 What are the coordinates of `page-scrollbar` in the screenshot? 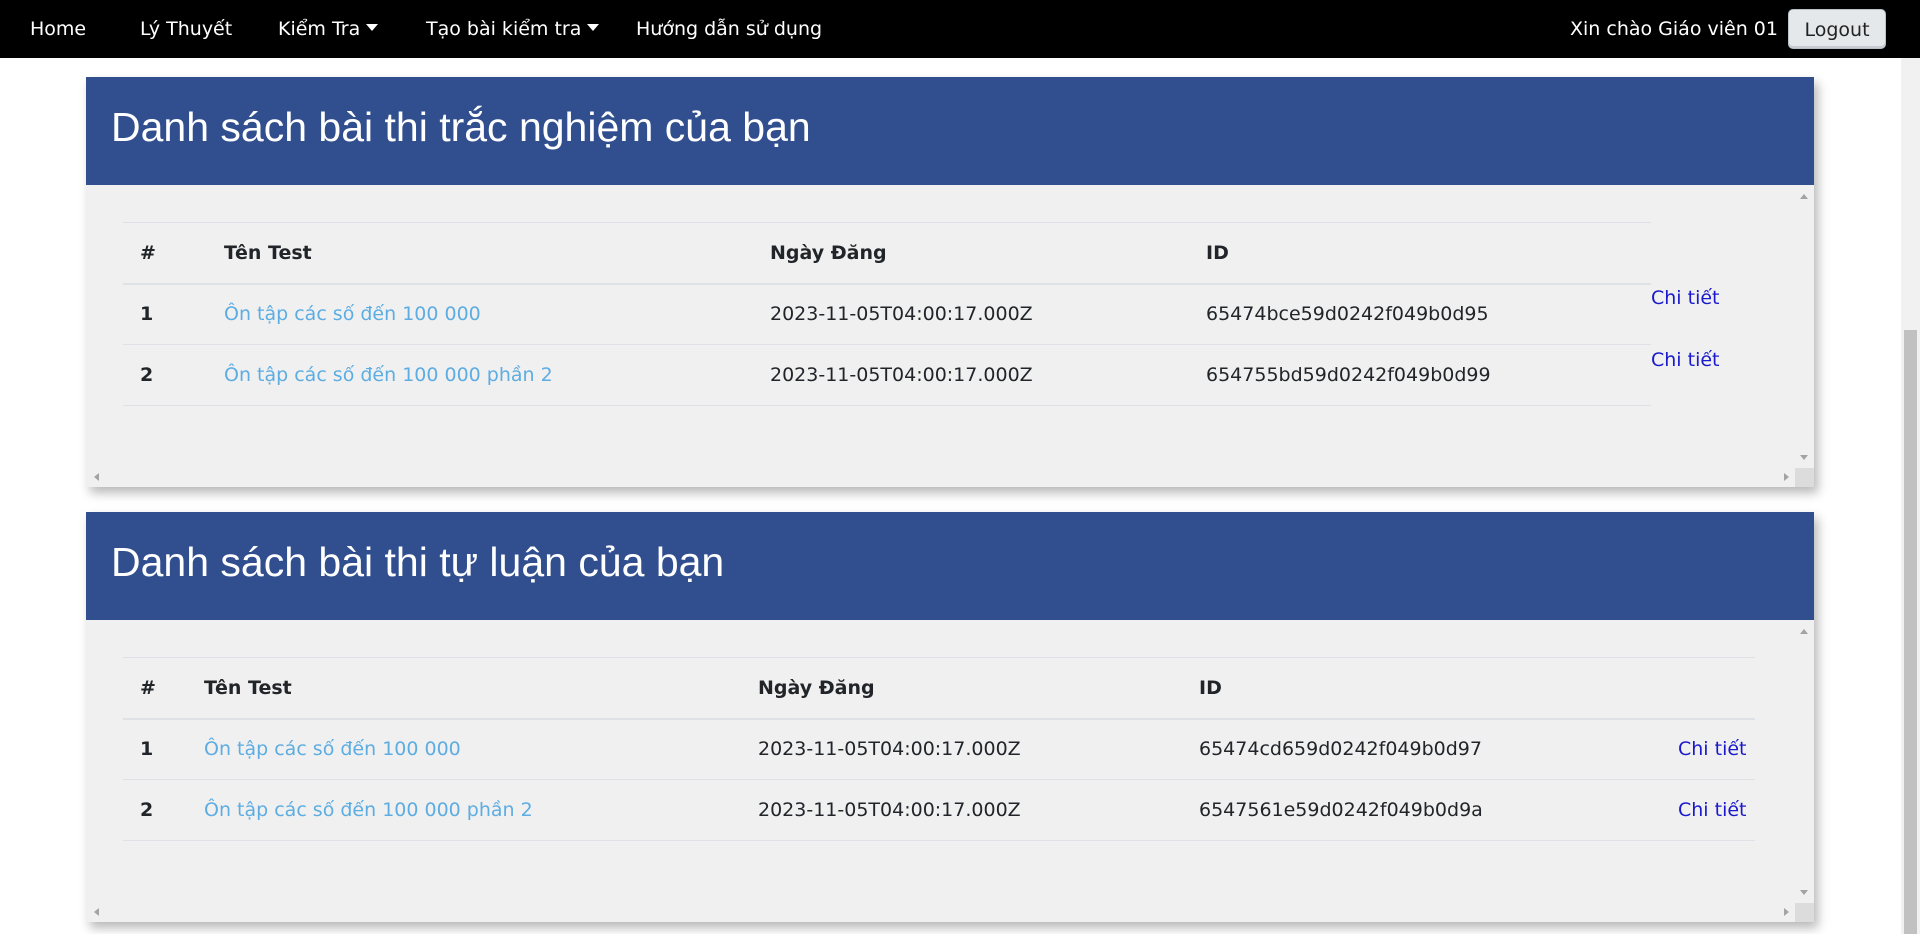 It's located at (1910, 467).